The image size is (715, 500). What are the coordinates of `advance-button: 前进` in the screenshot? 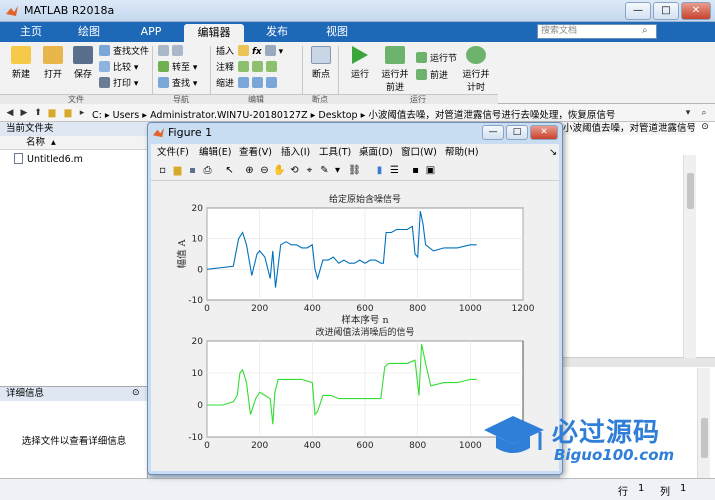 It's located at (432, 76).